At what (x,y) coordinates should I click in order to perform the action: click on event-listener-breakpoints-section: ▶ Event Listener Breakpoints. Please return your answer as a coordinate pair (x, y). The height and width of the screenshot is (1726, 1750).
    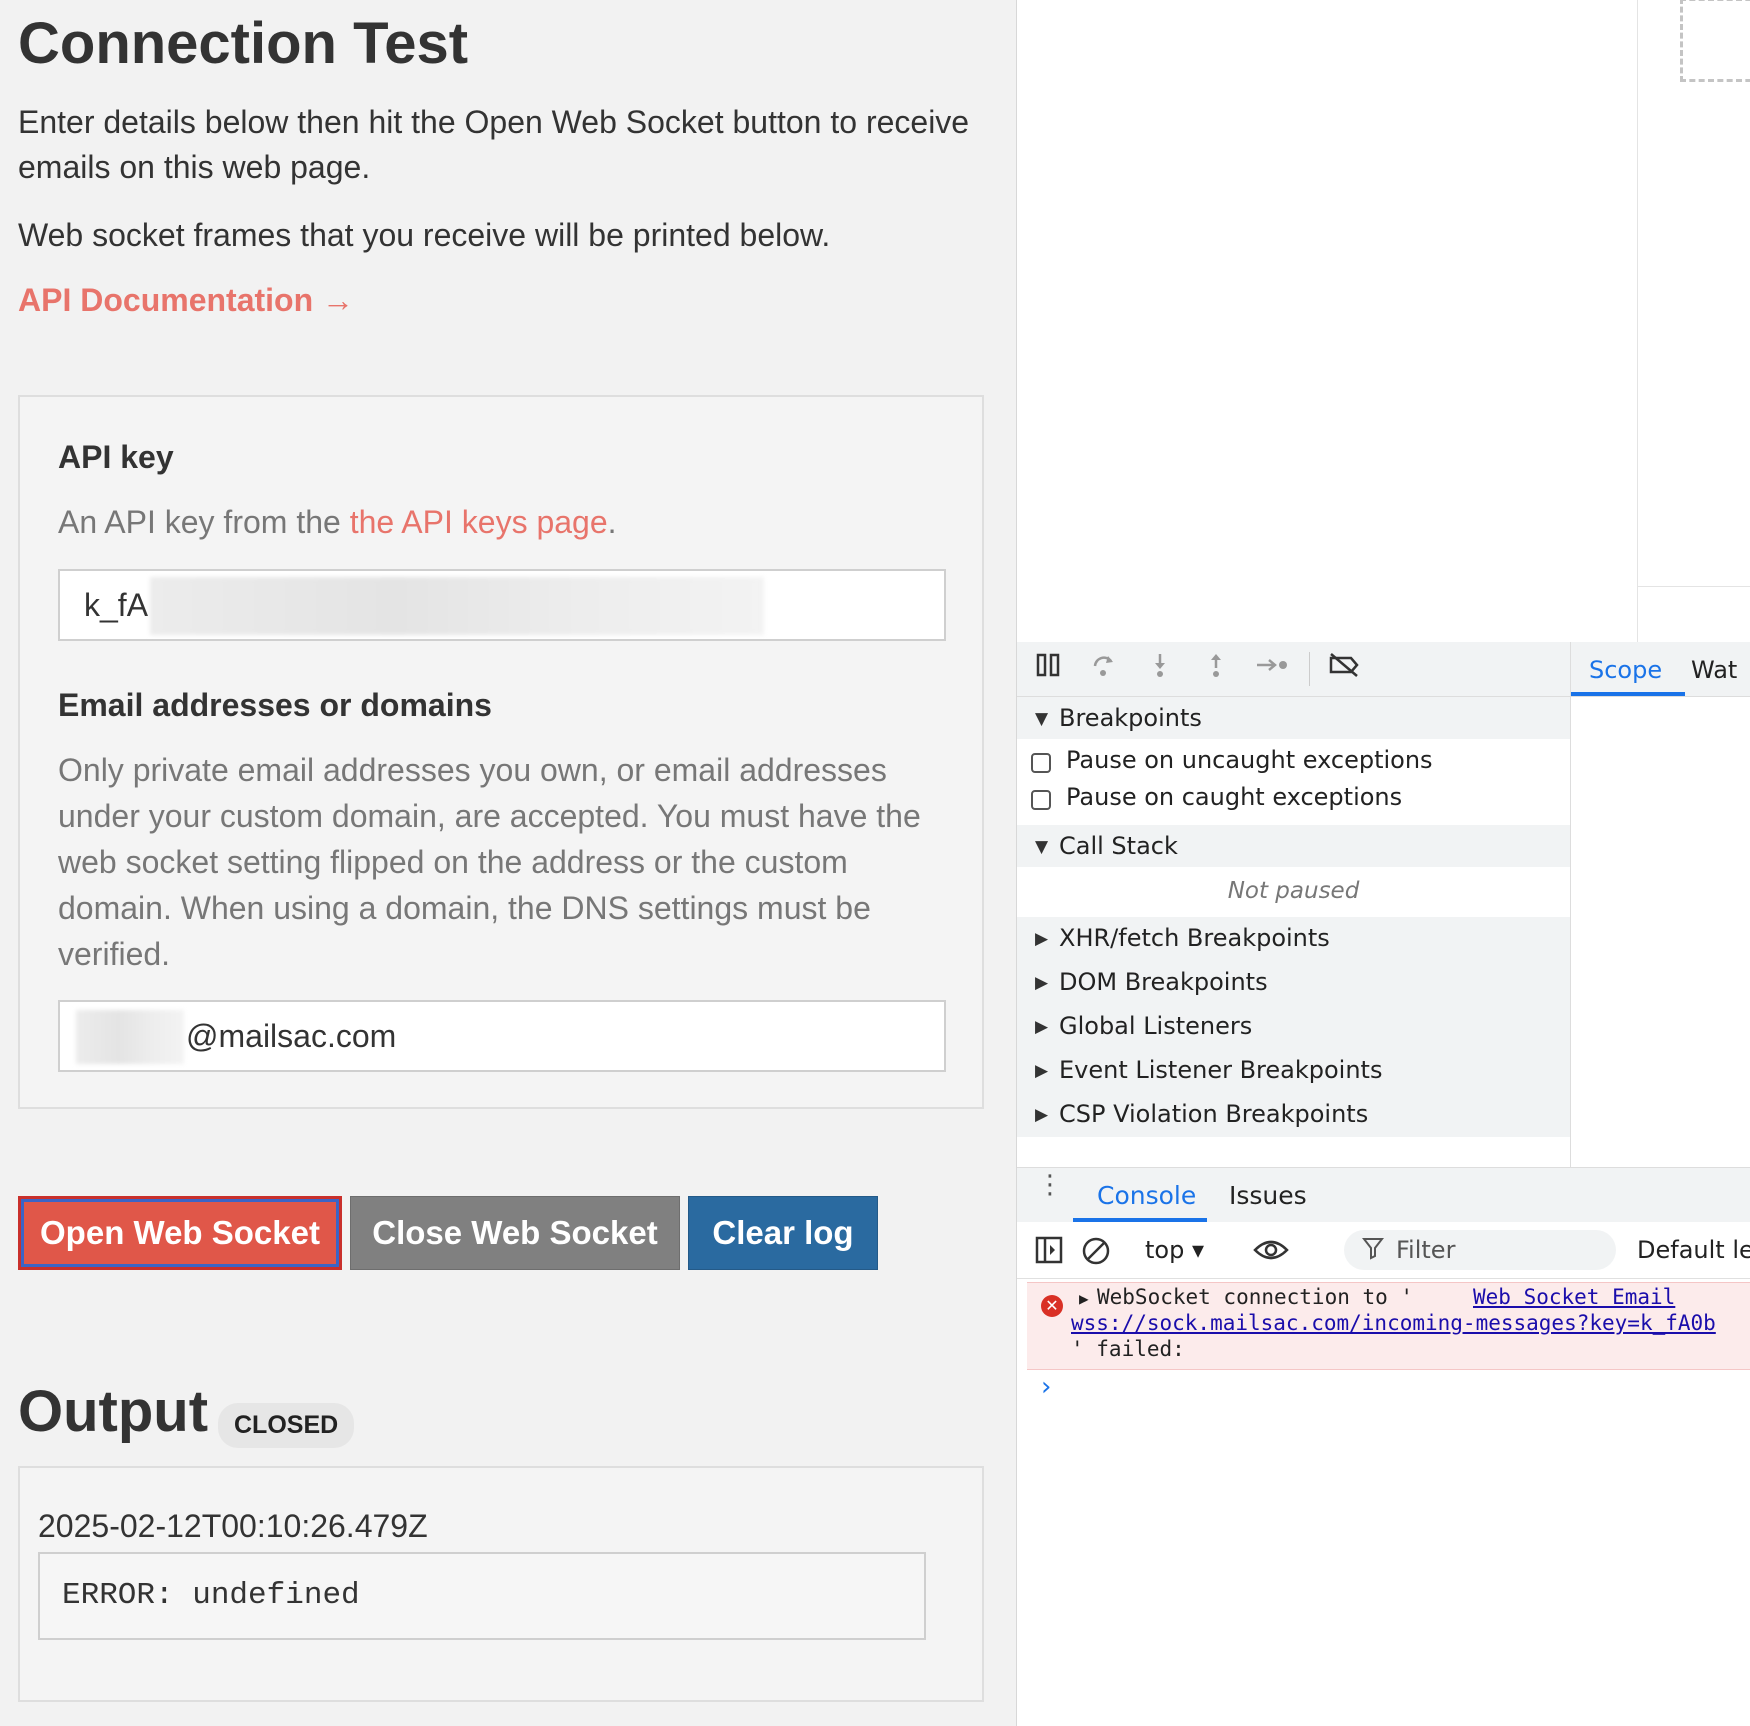
    Looking at the image, I should click on (1293, 1070).